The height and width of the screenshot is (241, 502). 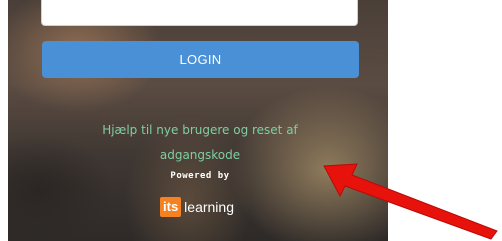 What do you see at coordinates (200, 59) in the screenshot?
I see `login-button: LOGIN` at bounding box center [200, 59].